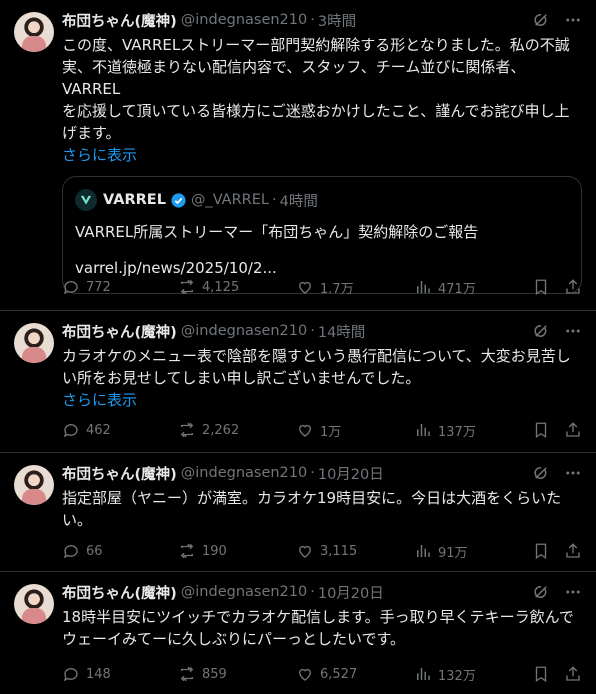 This screenshot has height=694, width=596. What do you see at coordinates (331, 432) in the screenshot?
I see `like-count: 1万` at bounding box center [331, 432].